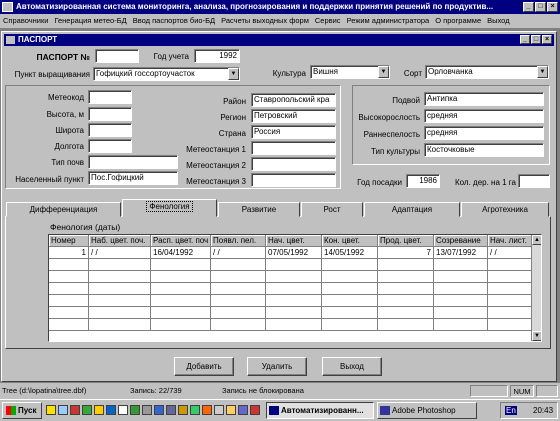 This screenshot has height=421, width=560. I want to click on table-cell: 7, so click(406, 253).